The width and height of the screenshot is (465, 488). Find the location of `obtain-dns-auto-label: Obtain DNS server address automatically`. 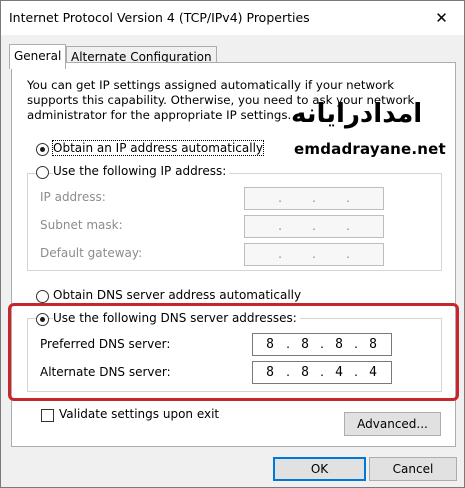

obtain-dns-auto-label: Obtain DNS server address automatically is located at coordinates (177, 295).